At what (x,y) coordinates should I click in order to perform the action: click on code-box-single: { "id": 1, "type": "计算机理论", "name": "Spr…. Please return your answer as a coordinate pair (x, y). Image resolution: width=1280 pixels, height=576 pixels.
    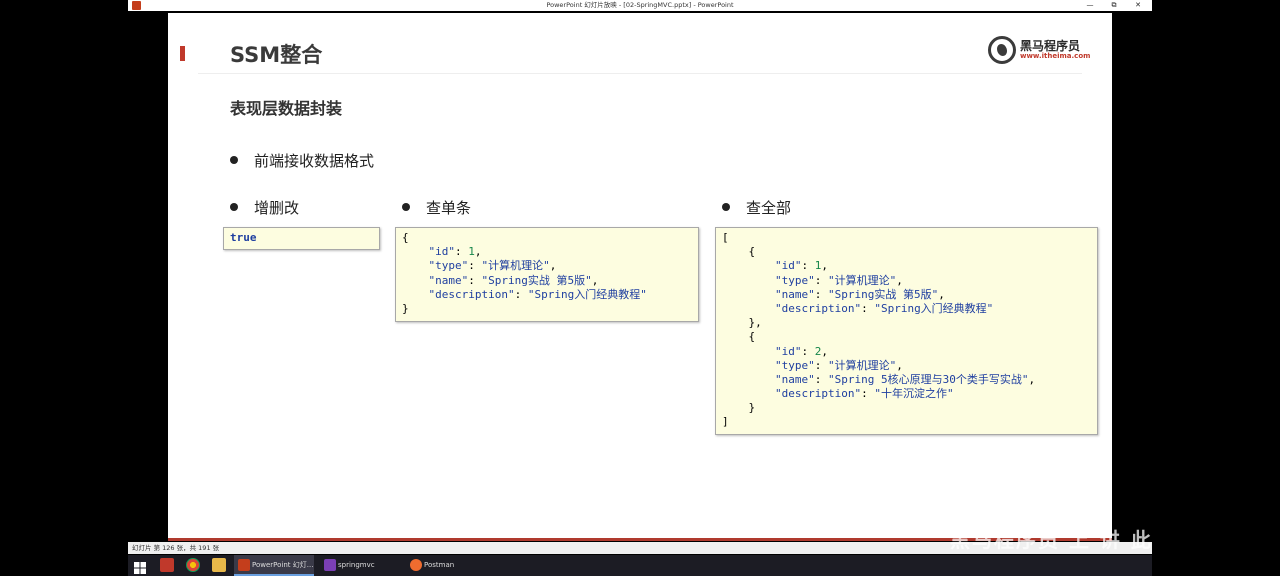
    Looking at the image, I should click on (547, 274).